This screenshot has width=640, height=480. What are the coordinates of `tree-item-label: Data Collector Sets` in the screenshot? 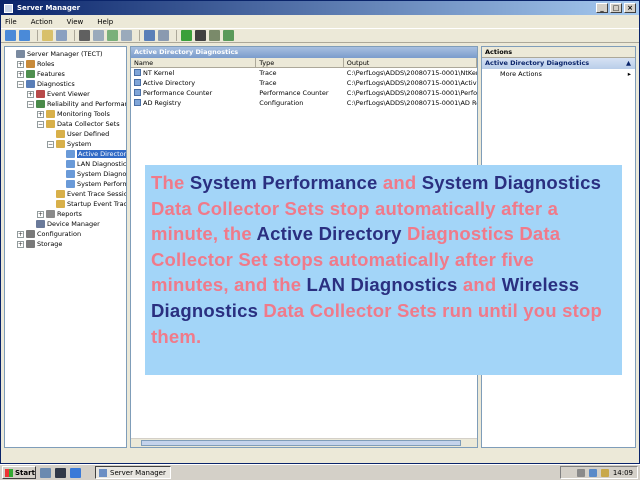 It's located at (88, 124).